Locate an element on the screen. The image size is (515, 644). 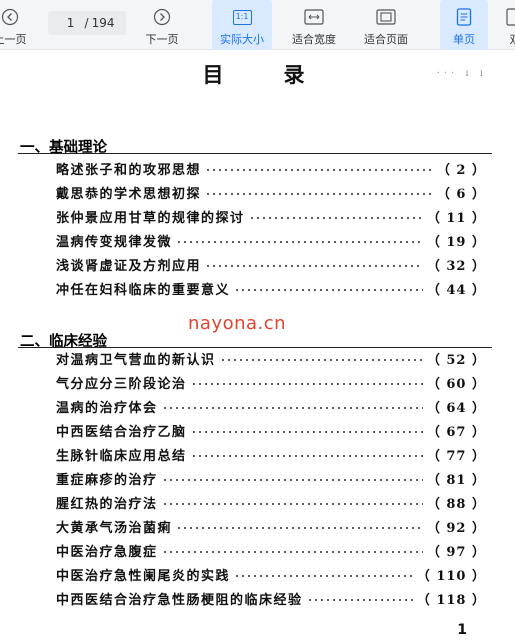
viewer-toolbar: 上一页 / 194 下一页 1:1 实际大小 适合宽度 适合页面 单页 is located at coordinates (257, 25).